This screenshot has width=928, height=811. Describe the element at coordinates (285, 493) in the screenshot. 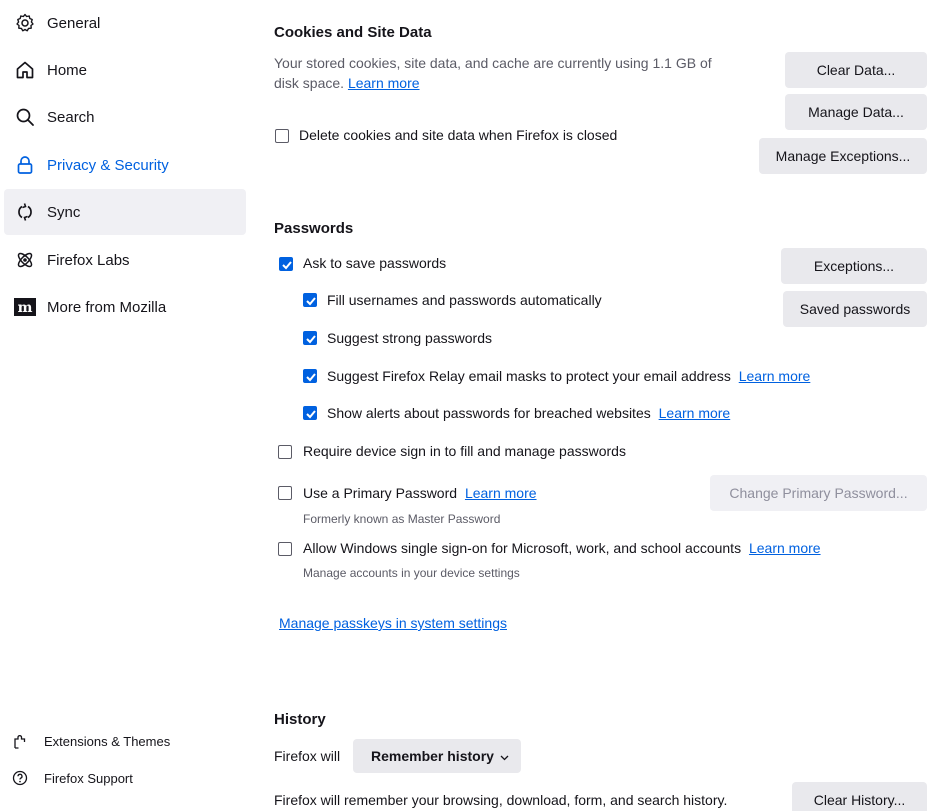

I see `primary-password-checkbox` at that location.